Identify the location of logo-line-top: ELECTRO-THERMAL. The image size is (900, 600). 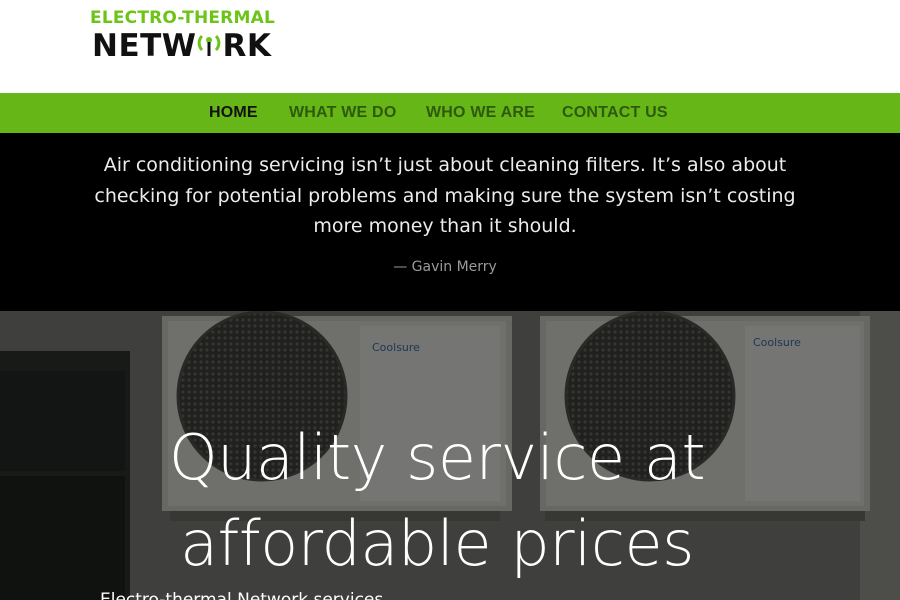
(182, 18).